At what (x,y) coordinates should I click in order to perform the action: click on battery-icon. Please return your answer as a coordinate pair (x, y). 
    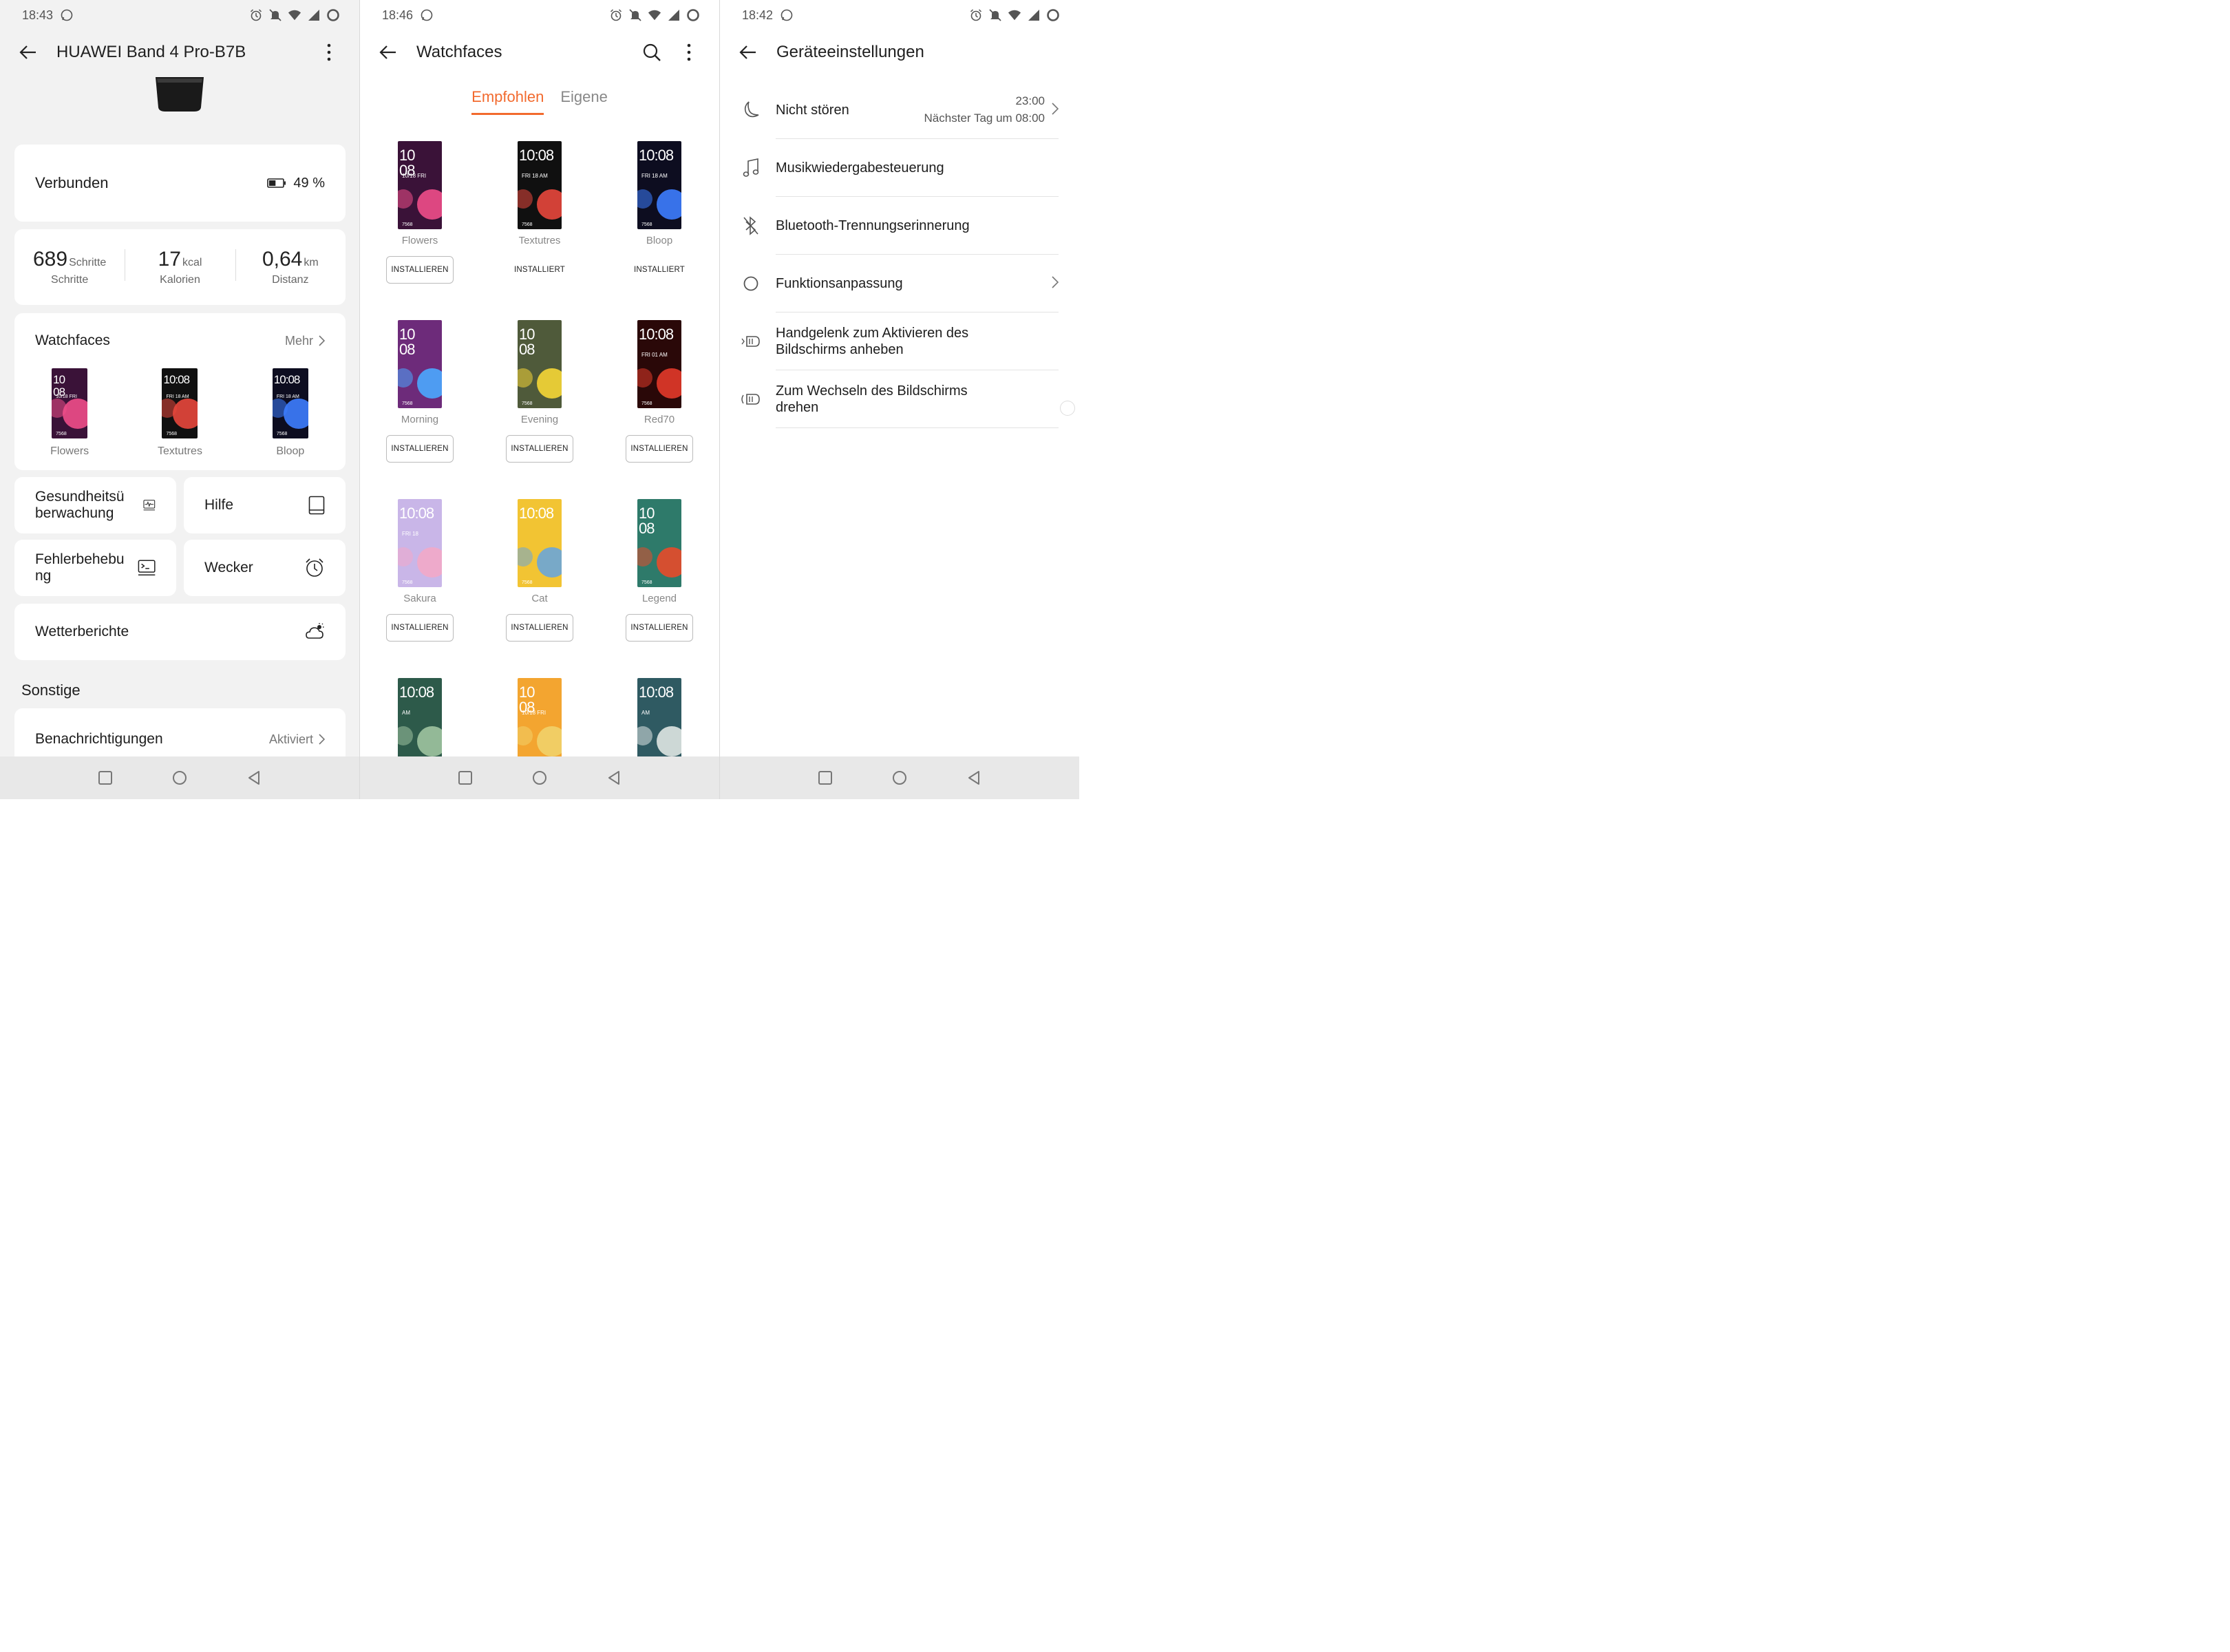
    Looking at the image, I should click on (276, 183).